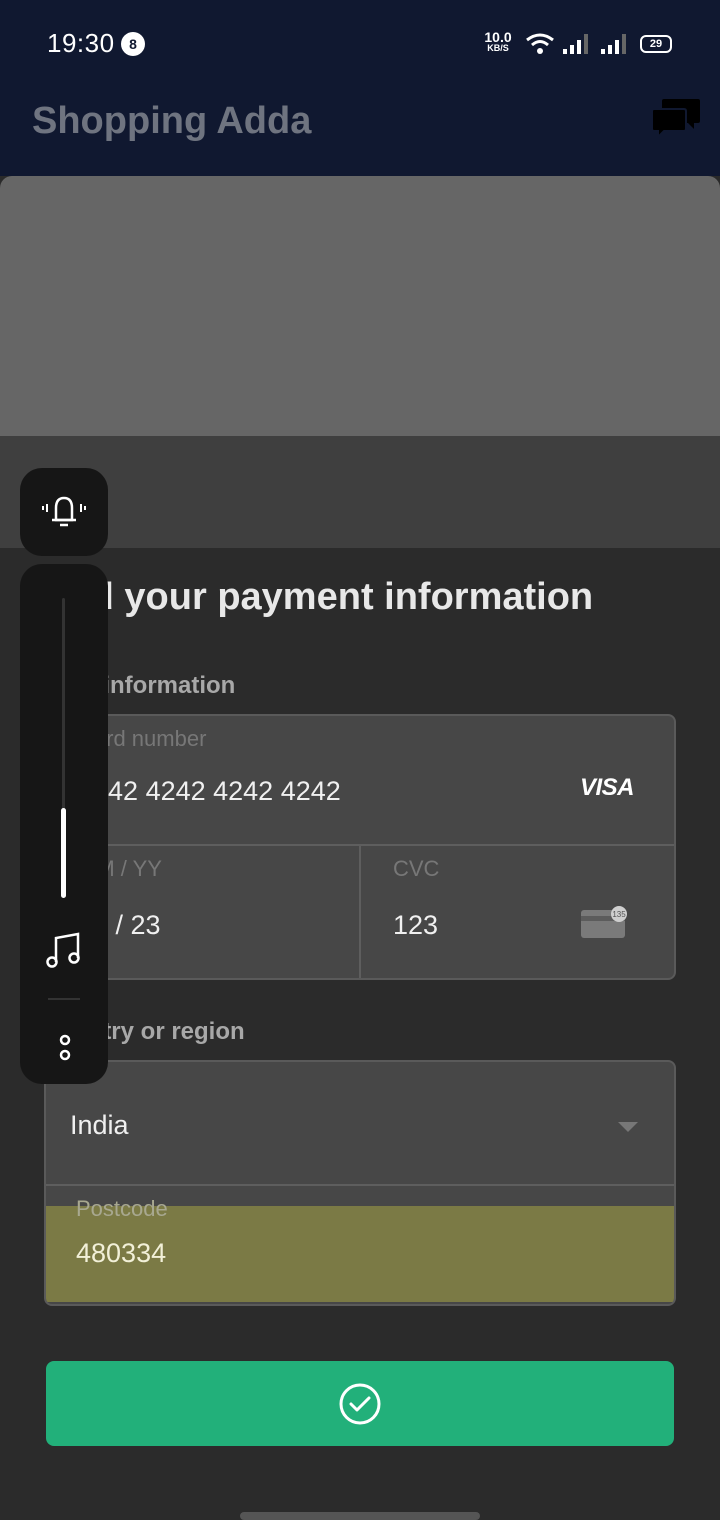  Describe the element at coordinates (416, 925) in the screenshot. I see `cvc-value: 123` at that location.